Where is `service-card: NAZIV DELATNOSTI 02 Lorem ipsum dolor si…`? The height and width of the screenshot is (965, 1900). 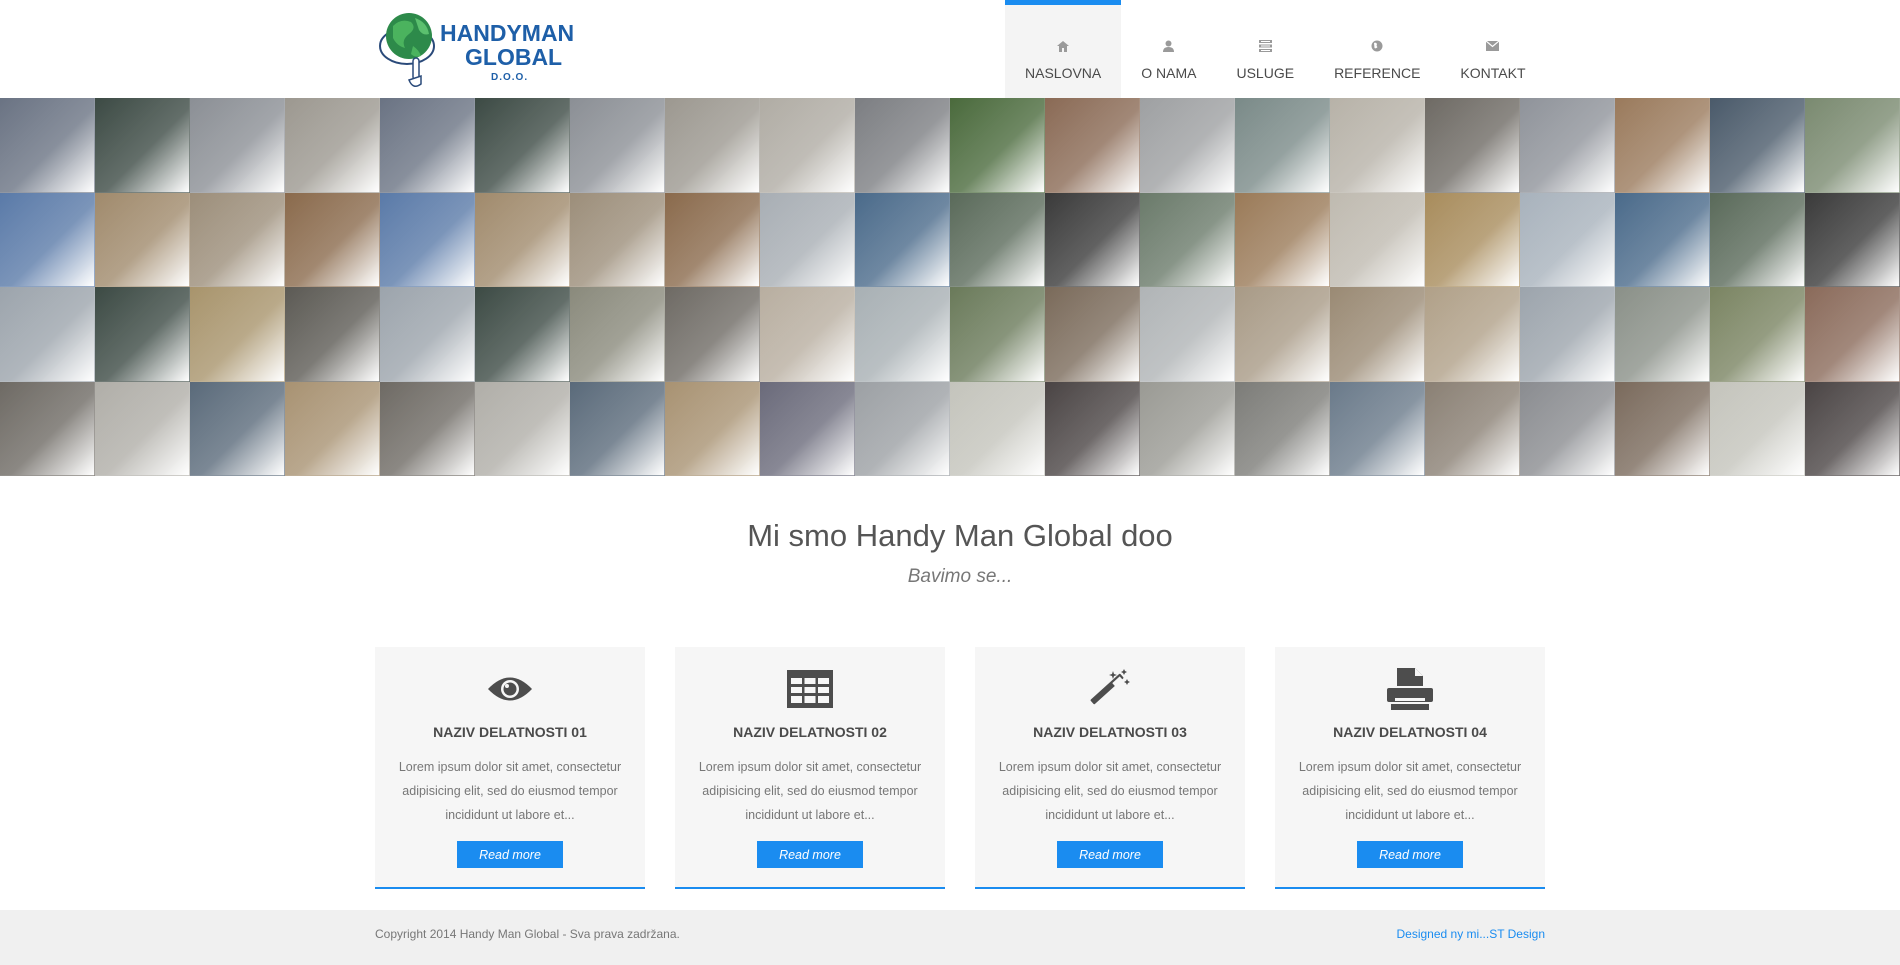 service-card: NAZIV DELATNOSTI 02 Lorem ipsum dolor si… is located at coordinates (810, 768).